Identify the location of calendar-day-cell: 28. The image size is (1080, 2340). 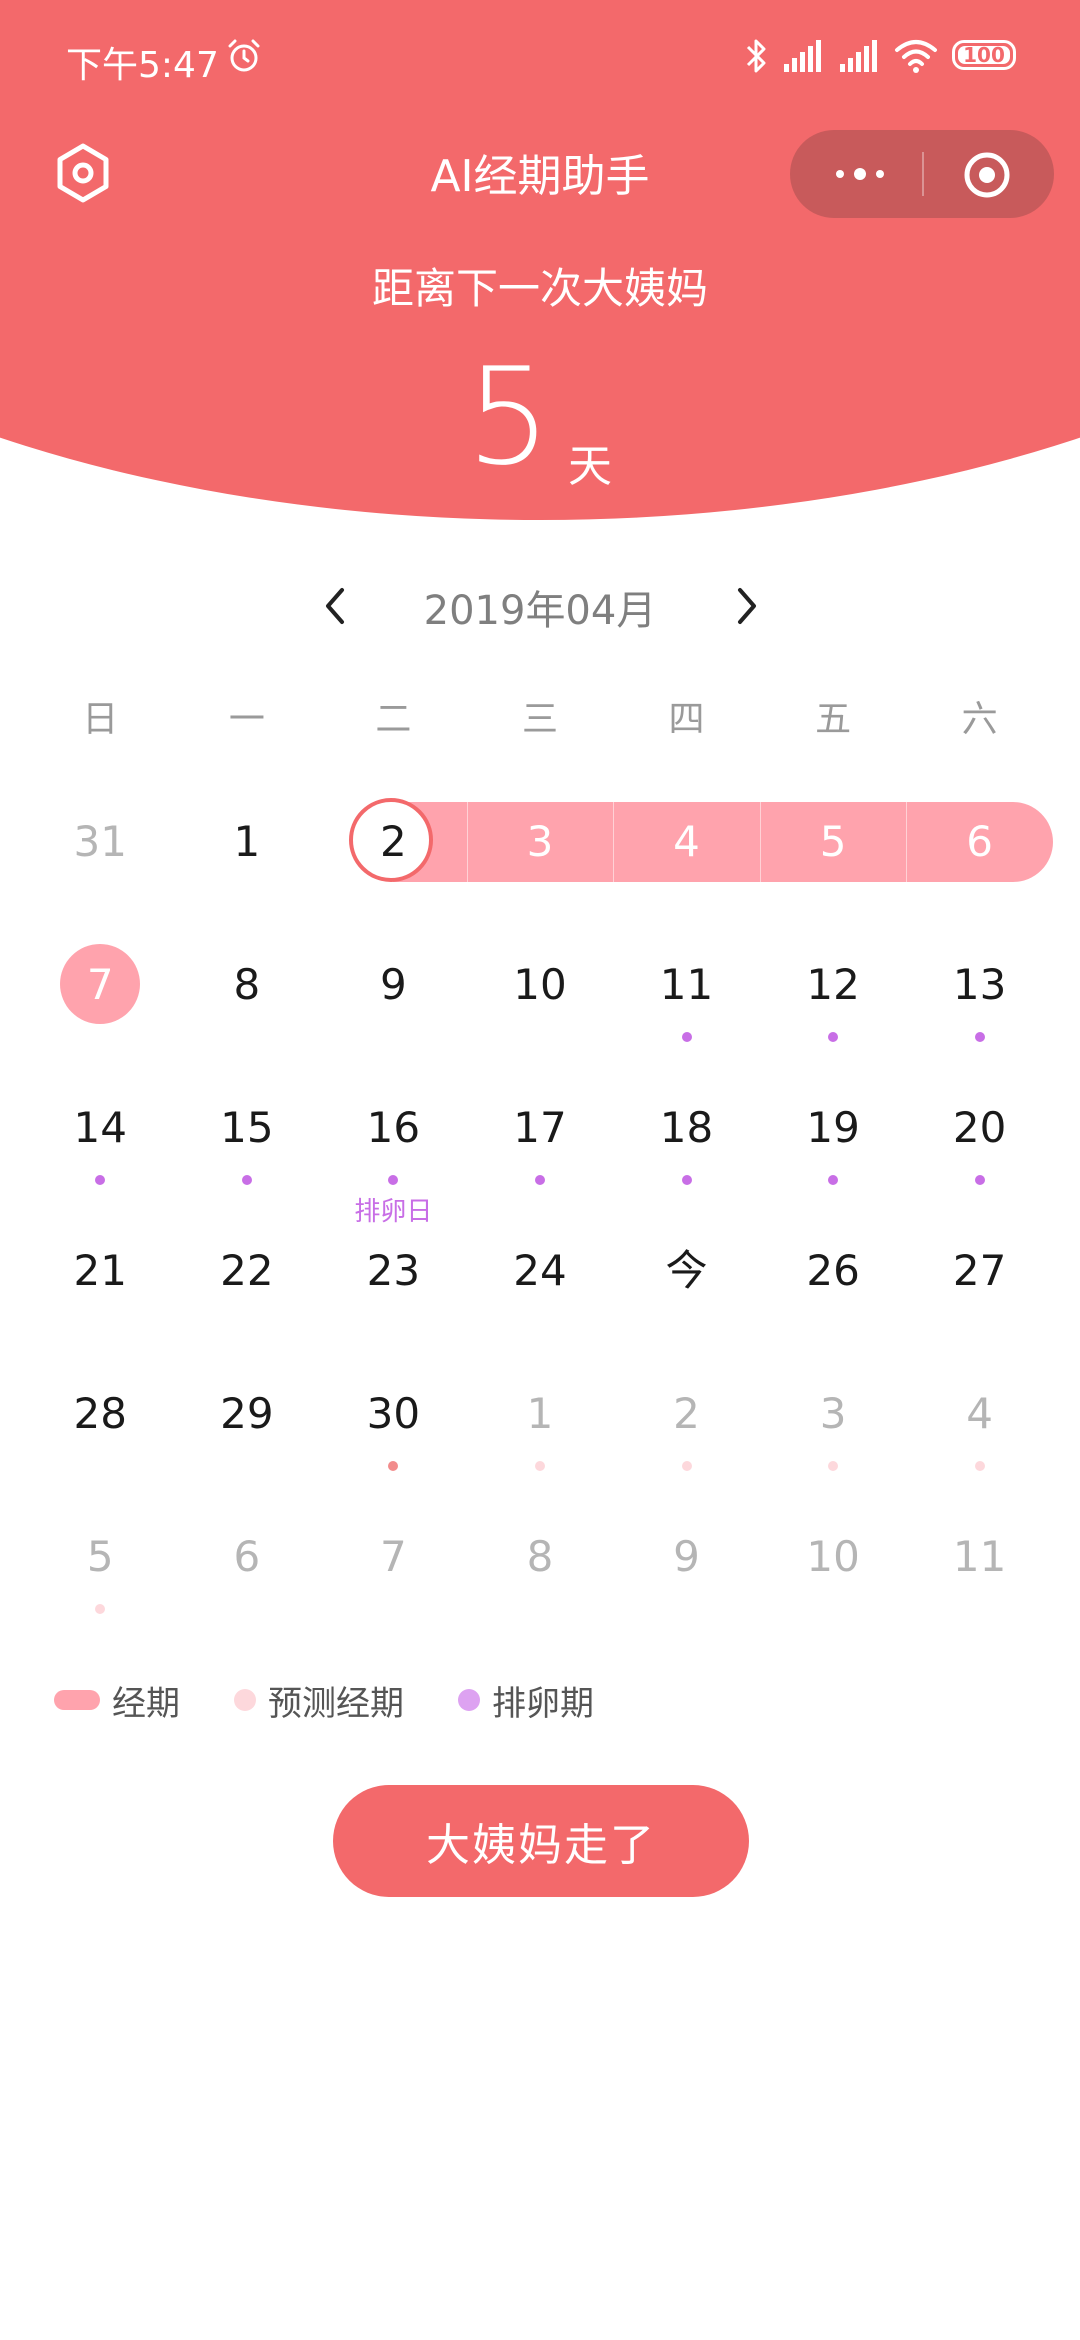
(100, 1433).